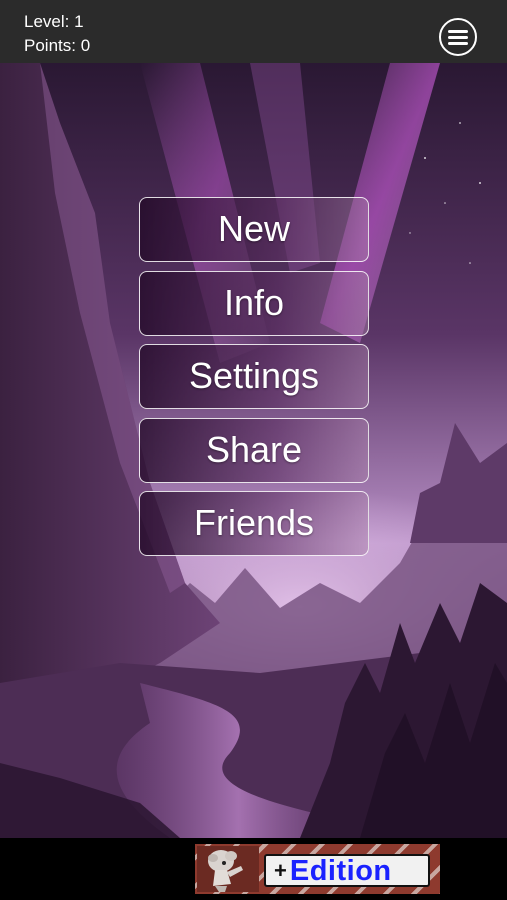  I want to click on edition-badge: + Edition, so click(347, 870).